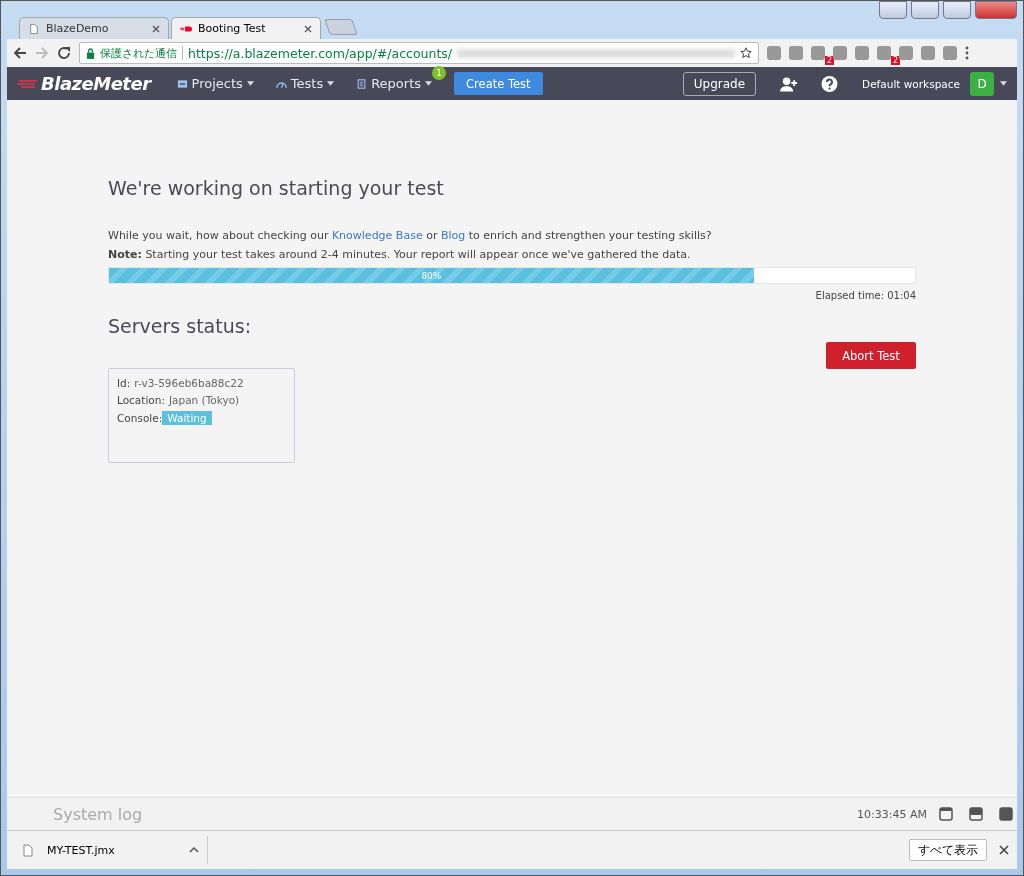  I want to click on status-badge: Waiting, so click(187, 418).